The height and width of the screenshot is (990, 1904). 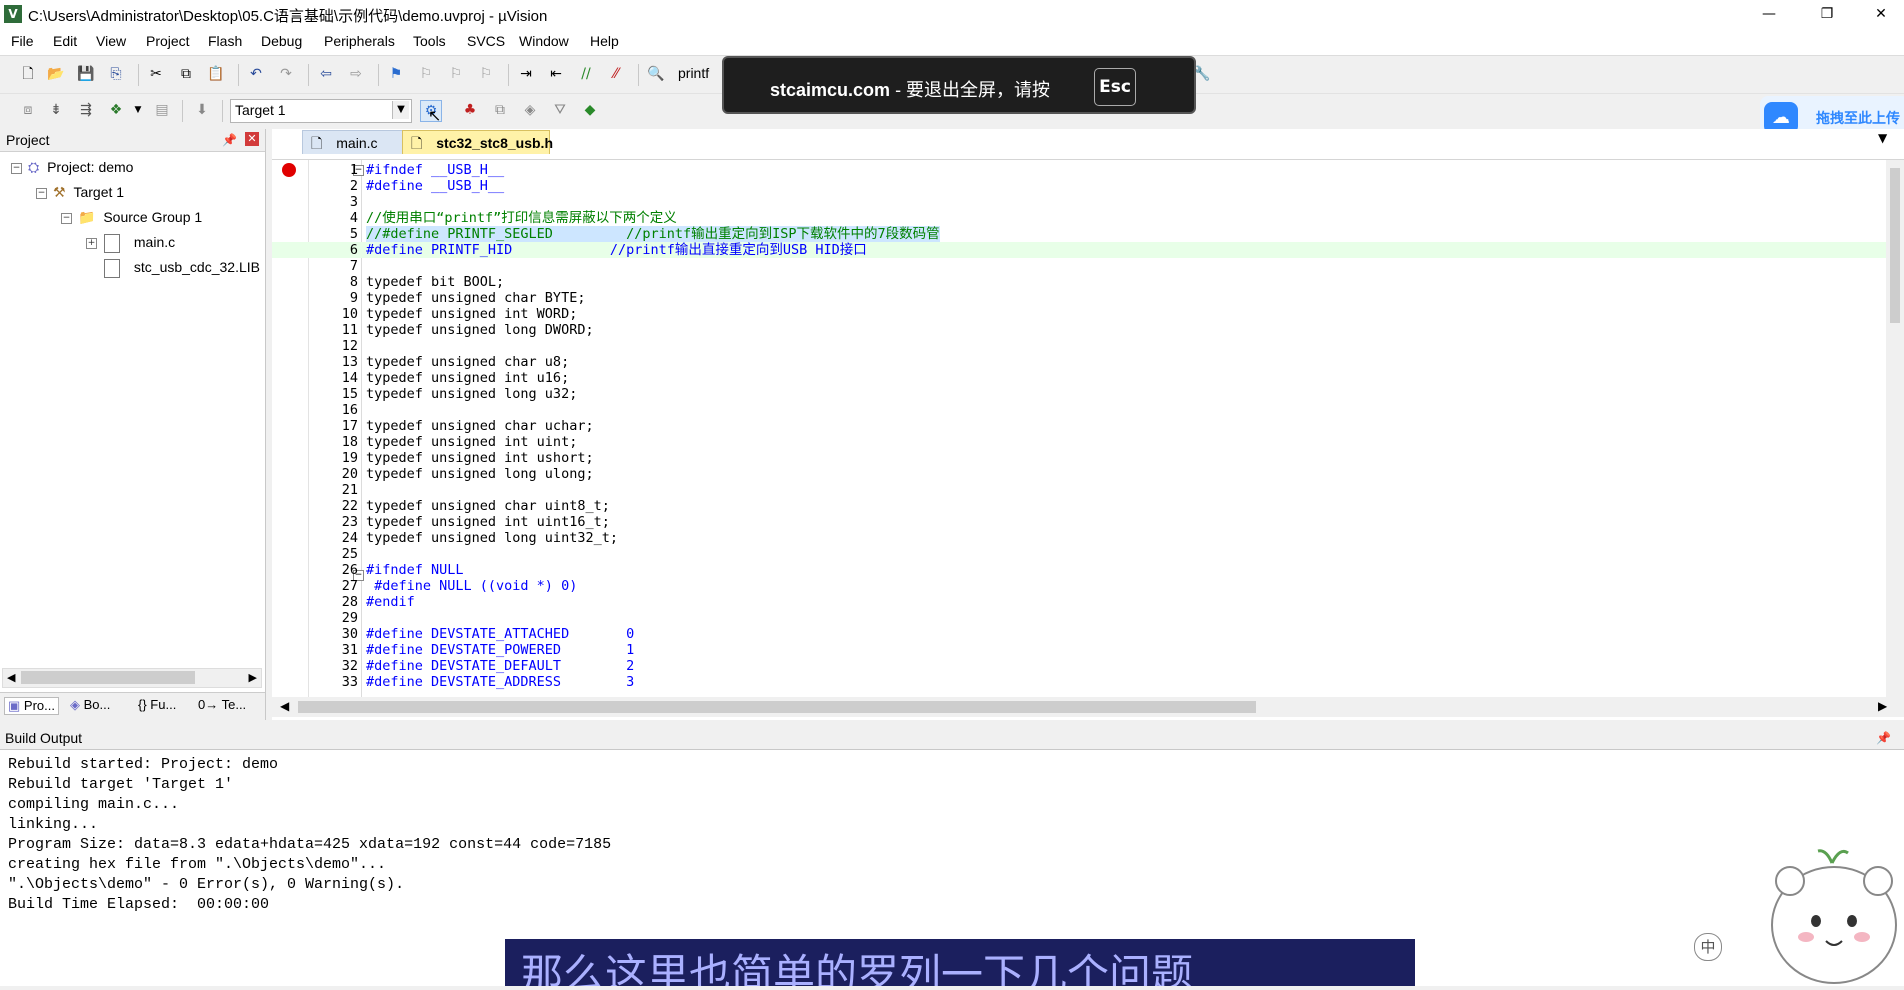 I want to click on tab-list-dropdown-icon: ▼, so click(x=1882, y=138).